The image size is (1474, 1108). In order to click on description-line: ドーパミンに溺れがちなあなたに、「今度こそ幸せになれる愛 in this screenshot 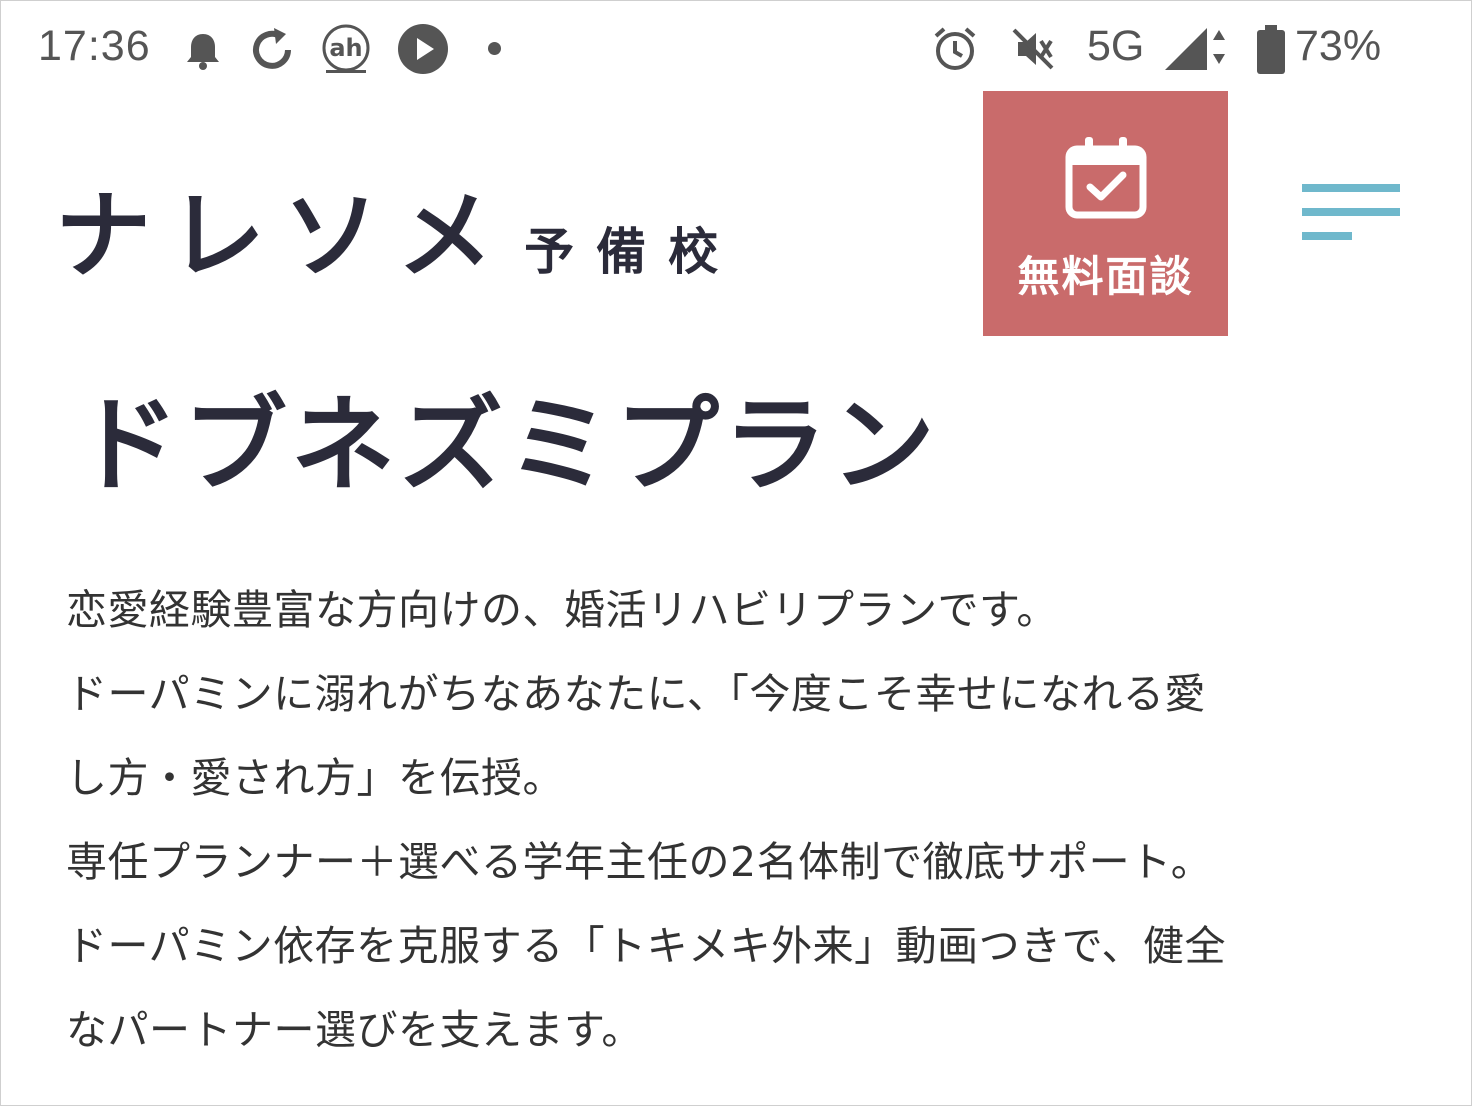, I will do `click(636, 694)`.